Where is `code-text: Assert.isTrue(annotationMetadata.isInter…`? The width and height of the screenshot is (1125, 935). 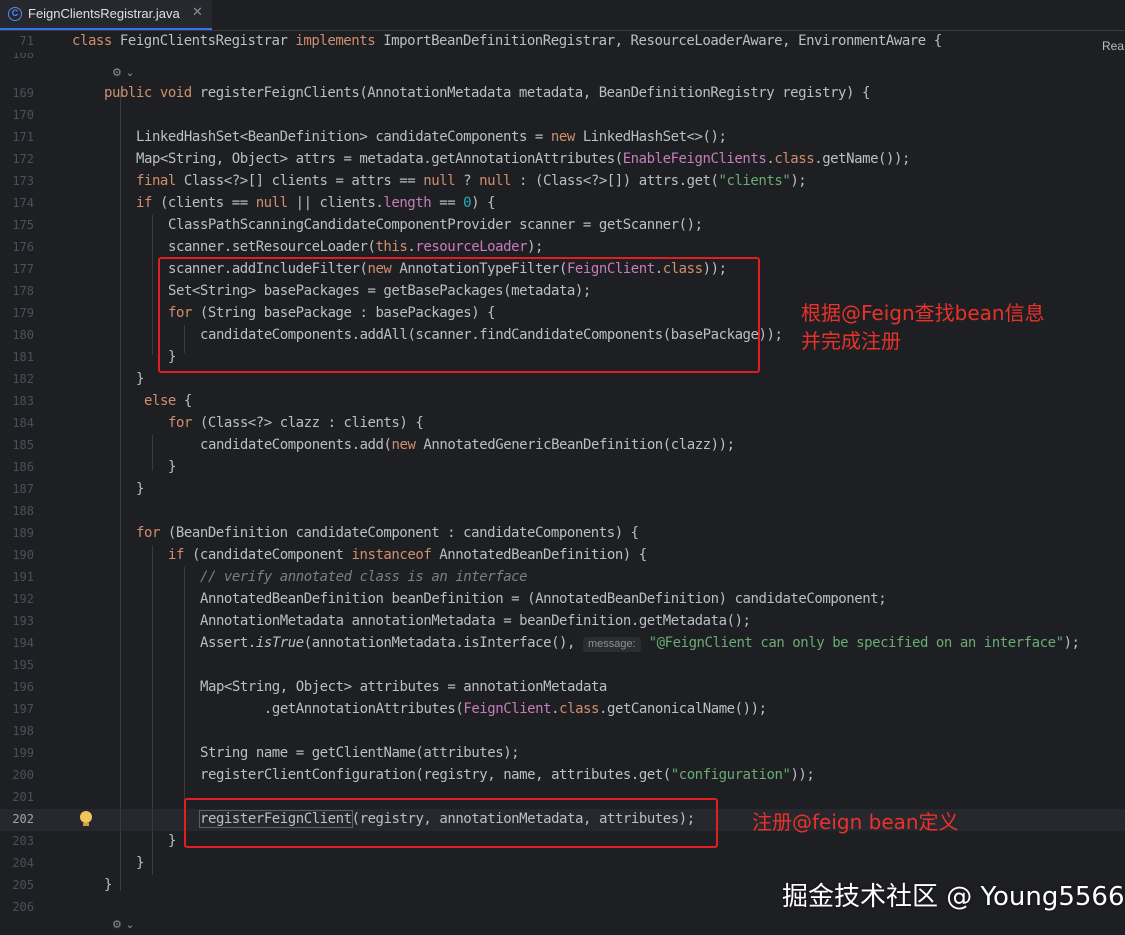
code-text: Assert.isTrue(annotationMetadata.isInter… is located at coordinates (640, 643).